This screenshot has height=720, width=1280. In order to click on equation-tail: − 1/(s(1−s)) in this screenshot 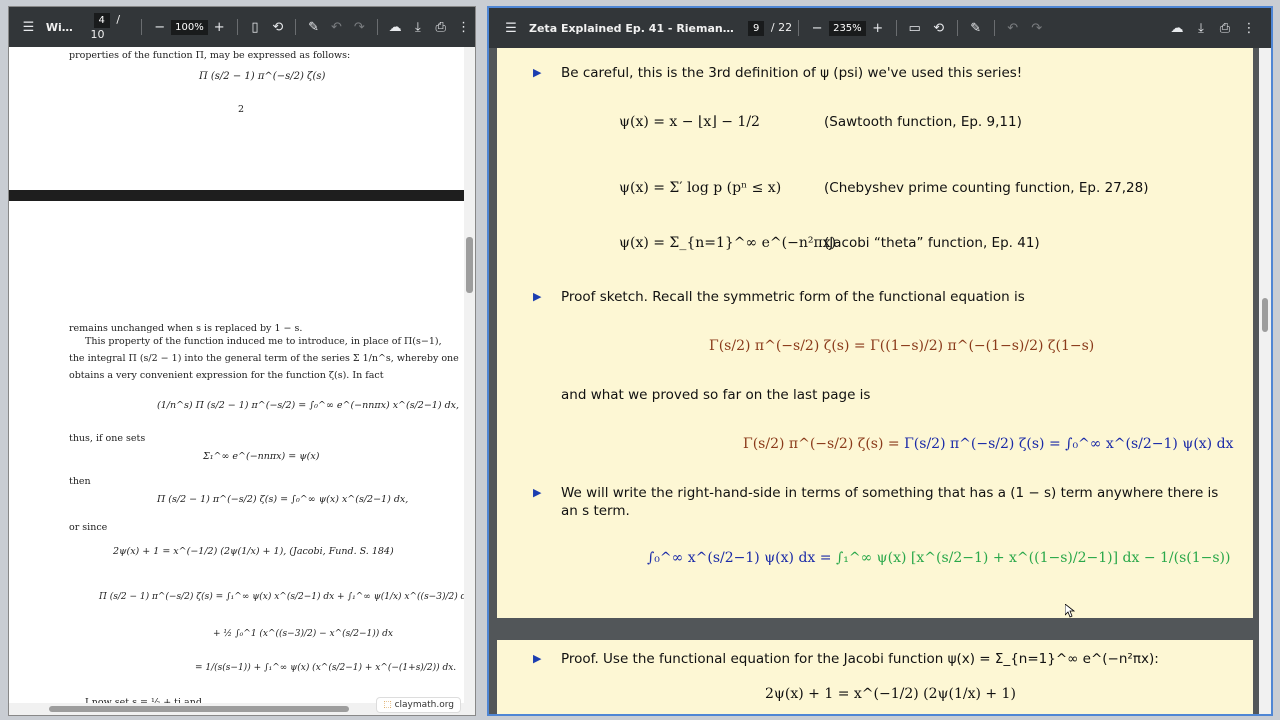, I will do `click(1187, 558)`.